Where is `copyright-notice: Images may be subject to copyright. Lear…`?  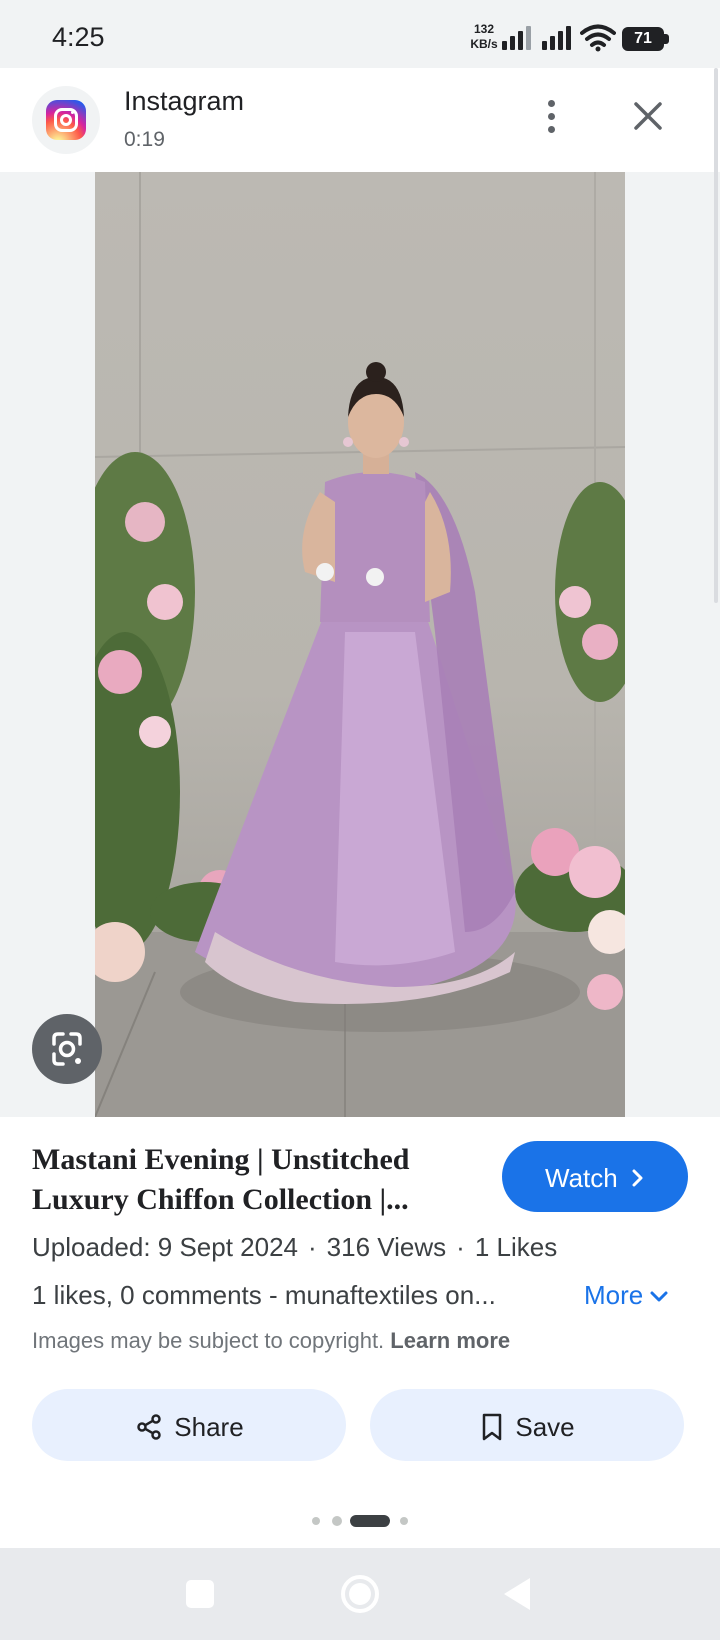 copyright-notice: Images may be subject to copyright. Lear… is located at coordinates (271, 1341).